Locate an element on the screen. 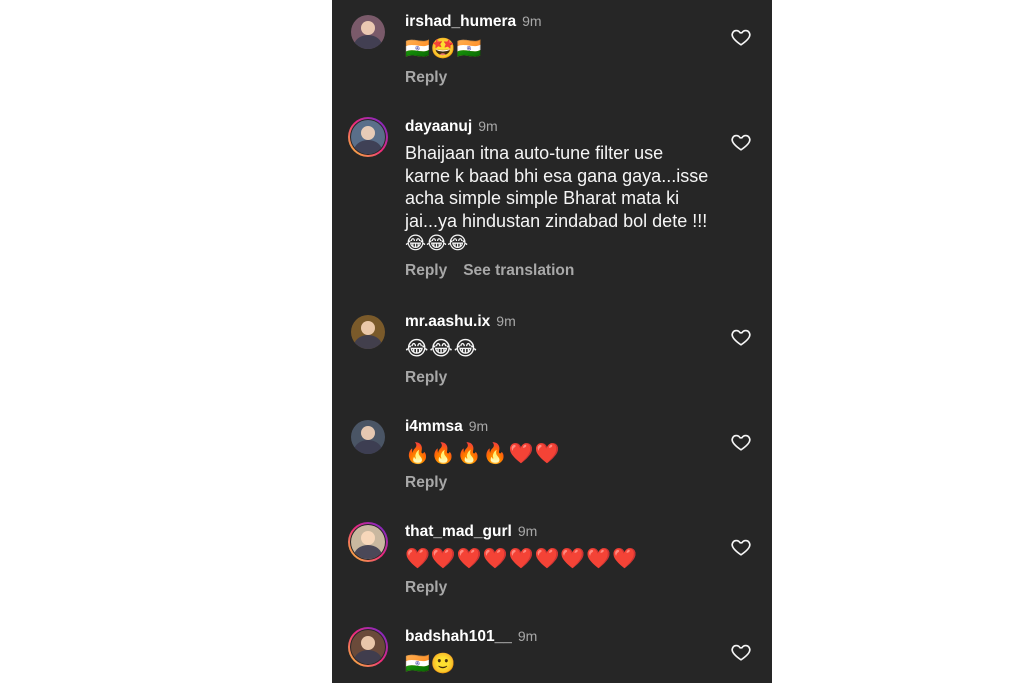 The image size is (1024, 683). comment-actions: Reply See translation is located at coordinates (558, 271).